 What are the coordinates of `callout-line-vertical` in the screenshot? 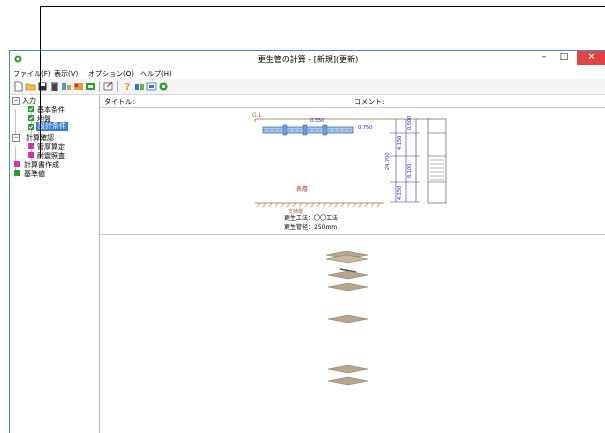 It's located at (40, 82).